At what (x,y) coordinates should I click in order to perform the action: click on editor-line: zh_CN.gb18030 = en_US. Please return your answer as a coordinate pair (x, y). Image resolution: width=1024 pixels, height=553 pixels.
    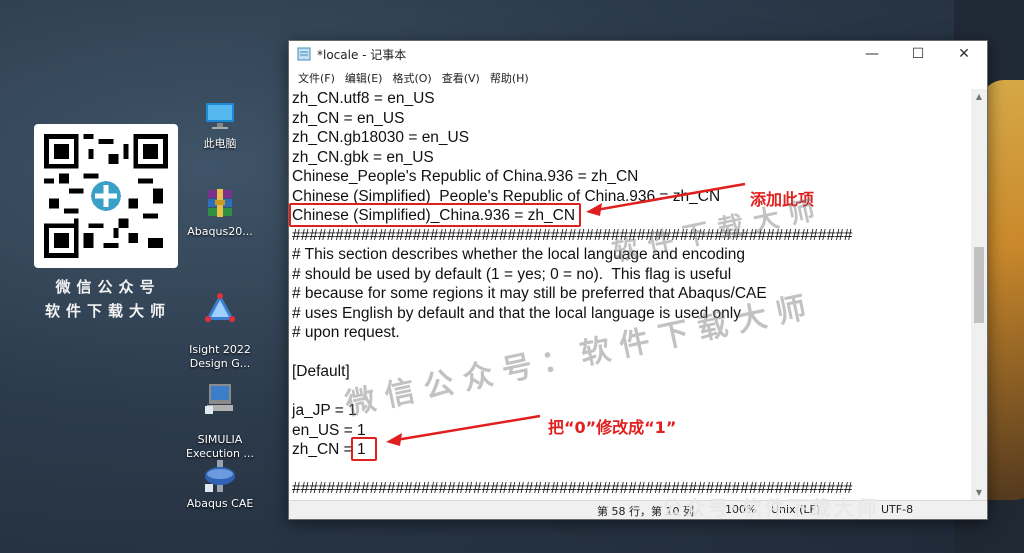
    Looking at the image, I should click on (381, 137).